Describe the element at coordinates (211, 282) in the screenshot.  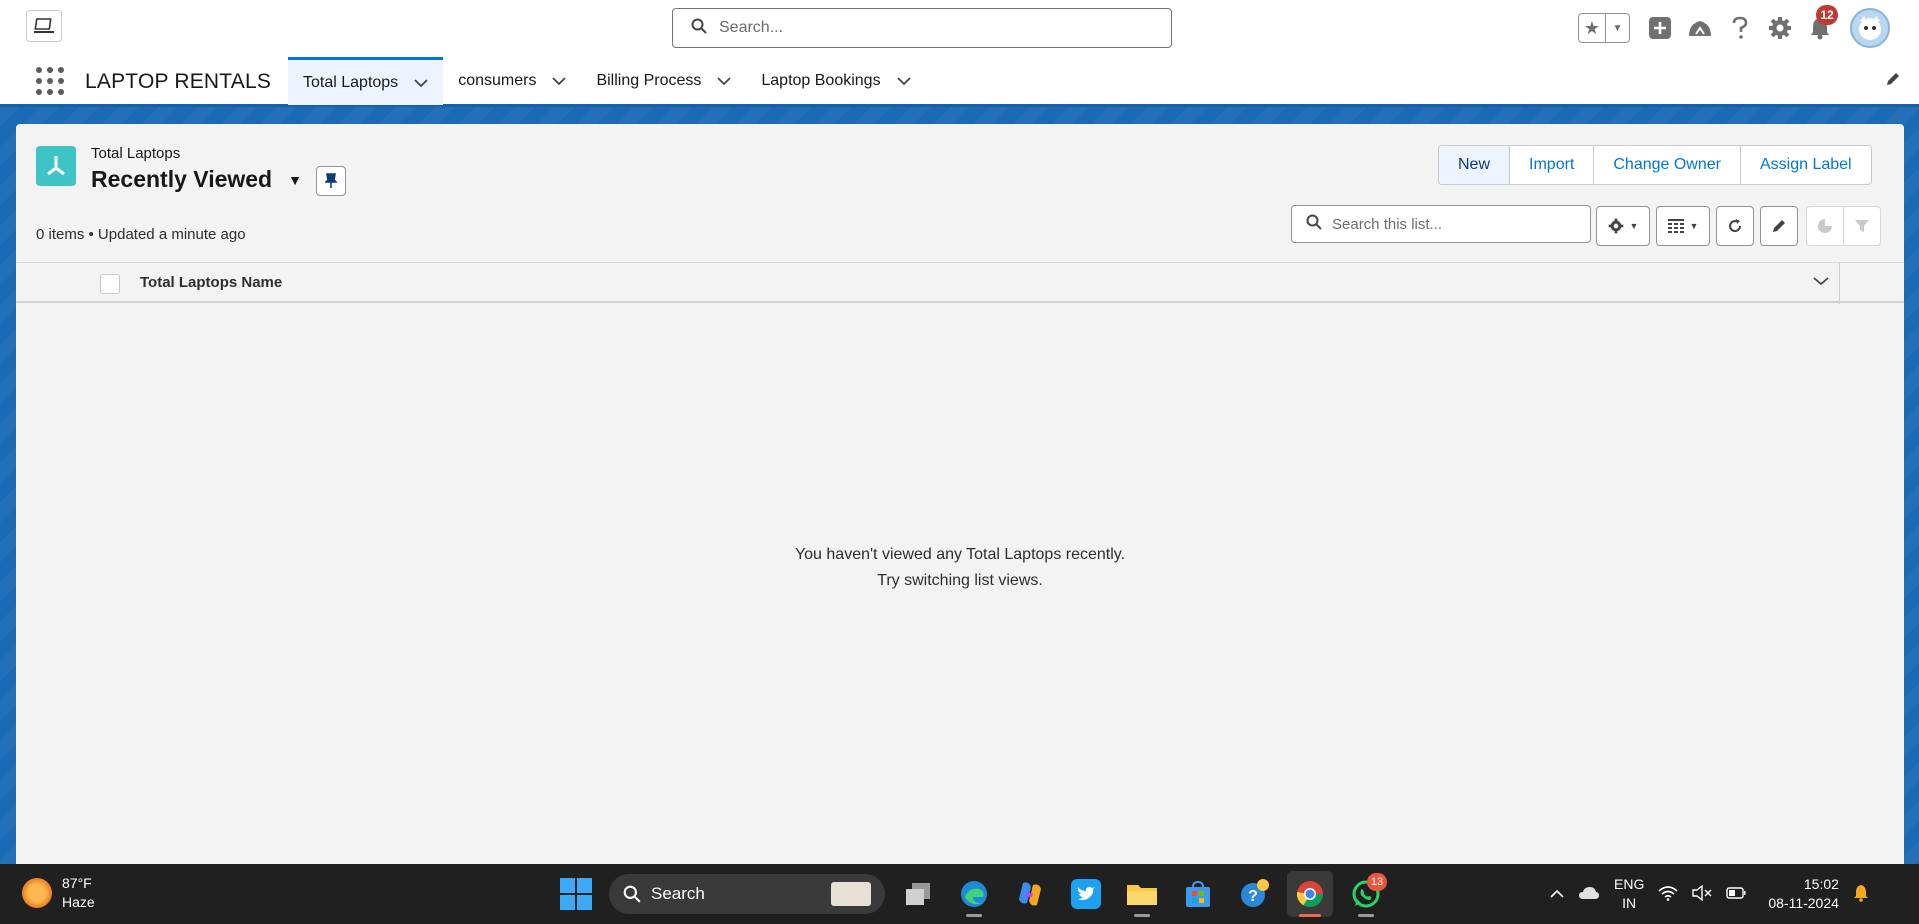
I see `column-header-name: Total Laptops Name` at that location.